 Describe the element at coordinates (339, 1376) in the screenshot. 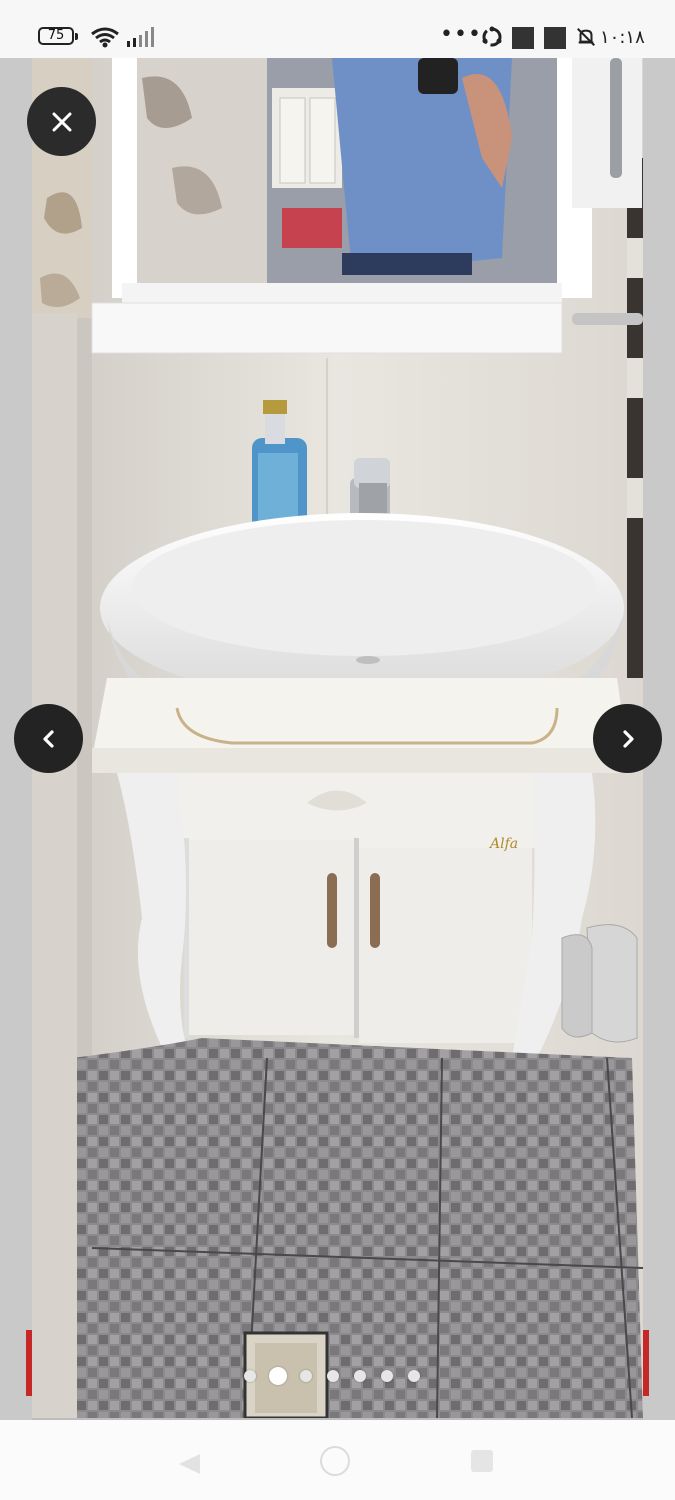

I see `image-pagination` at that location.